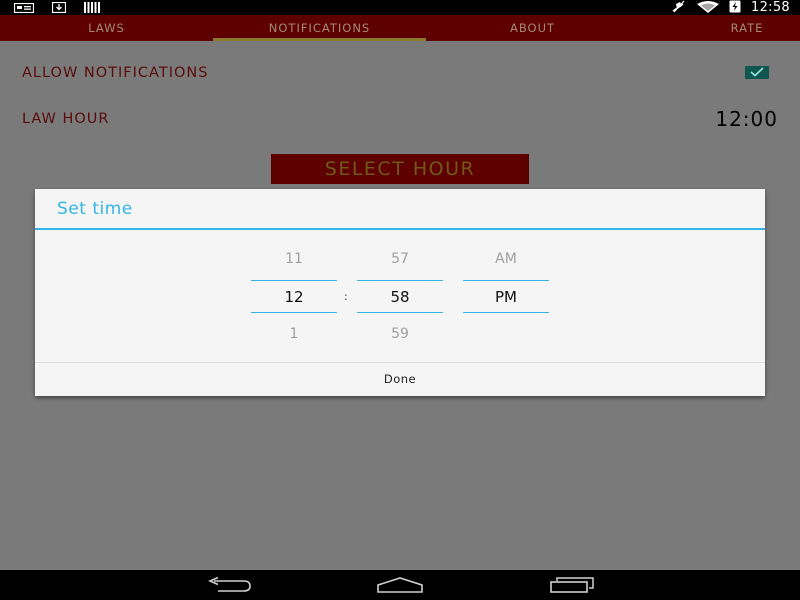 The width and height of the screenshot is (800, 600). Describe the element at coordinates (115, 73) in the screenshot. I see `allow-notifications-label: ALLOW NOTIFICATIONS` at that location.